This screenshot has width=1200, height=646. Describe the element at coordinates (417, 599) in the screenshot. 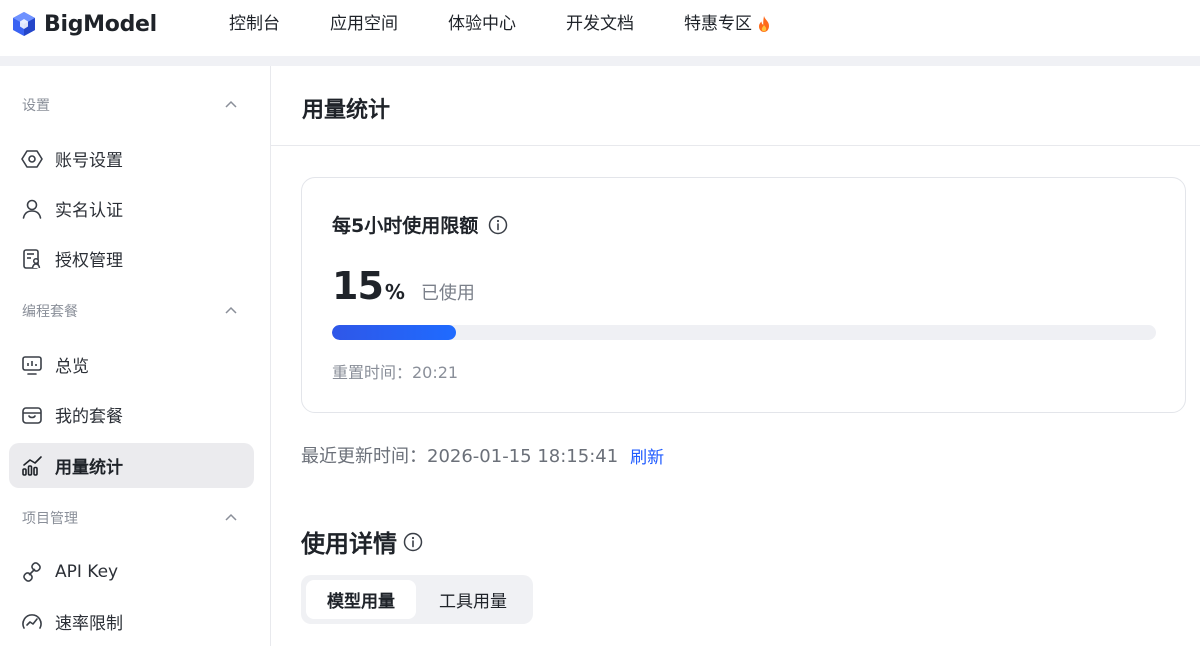

I see `usage-tabs: 模型用量 工具用量` at that location.